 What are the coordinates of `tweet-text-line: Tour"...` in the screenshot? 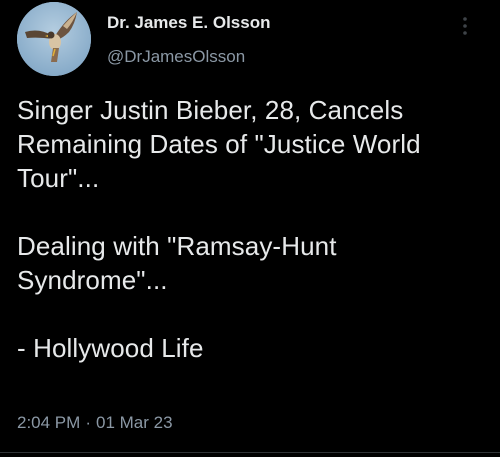 It's located at (58, 178).